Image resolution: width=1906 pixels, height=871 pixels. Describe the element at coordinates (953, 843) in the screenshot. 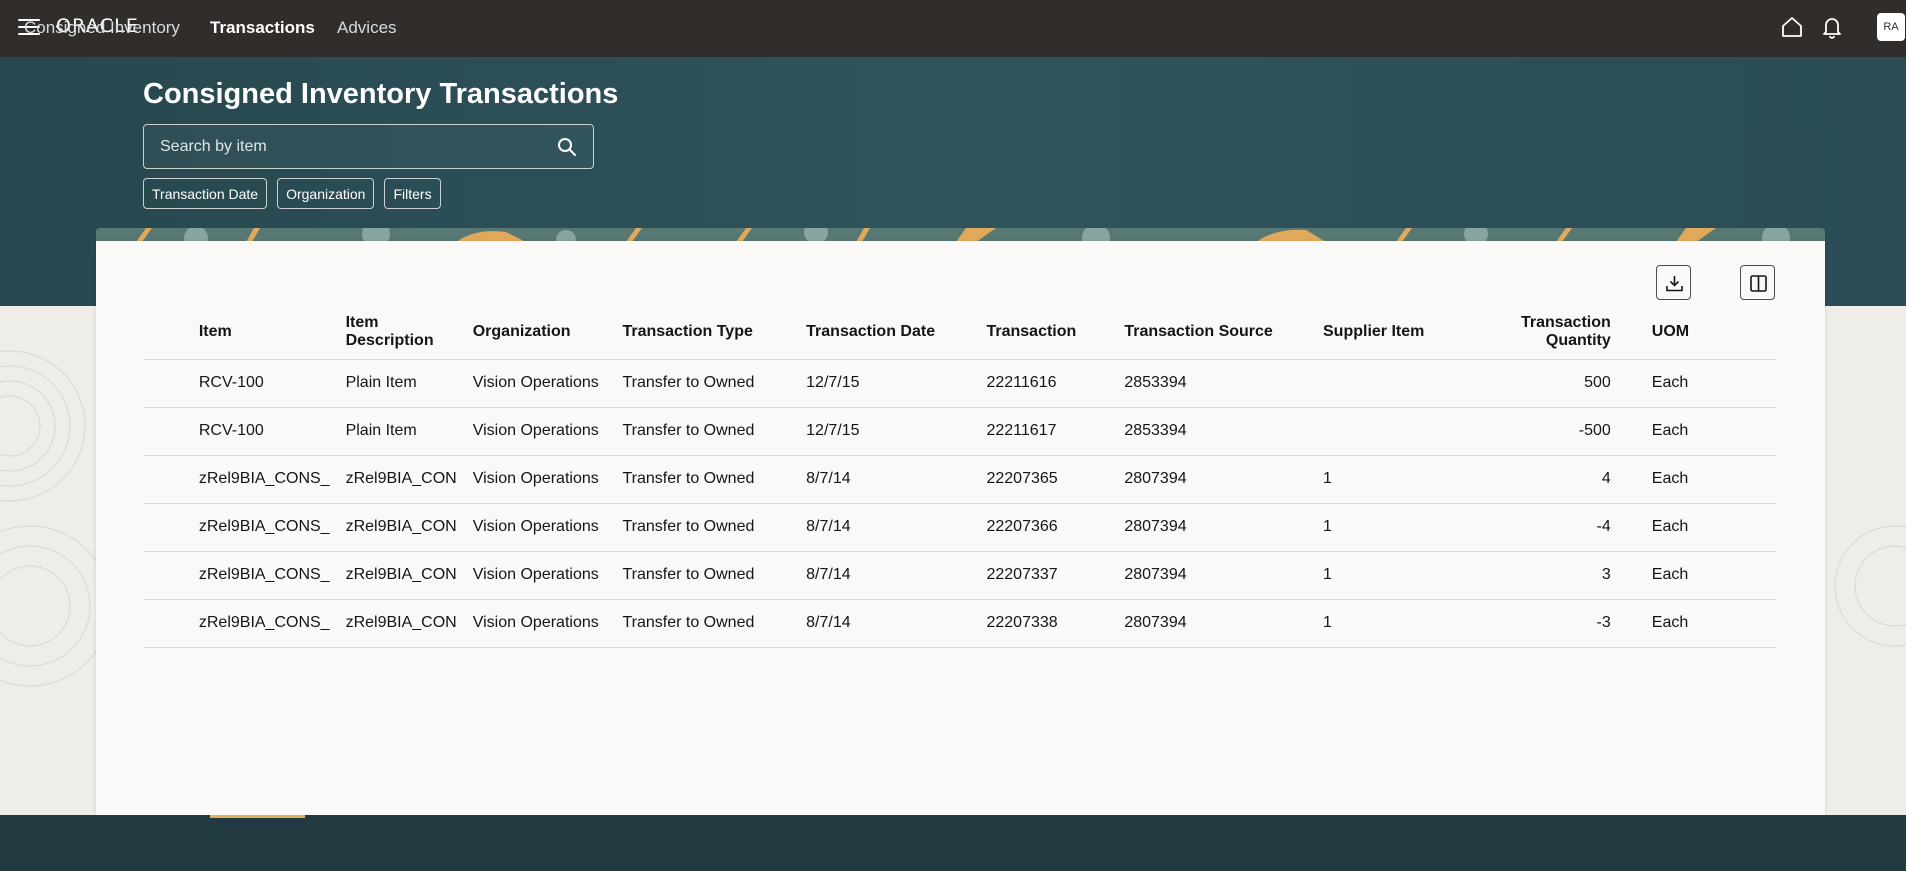

I see `bottom-tab-bar` at that location.